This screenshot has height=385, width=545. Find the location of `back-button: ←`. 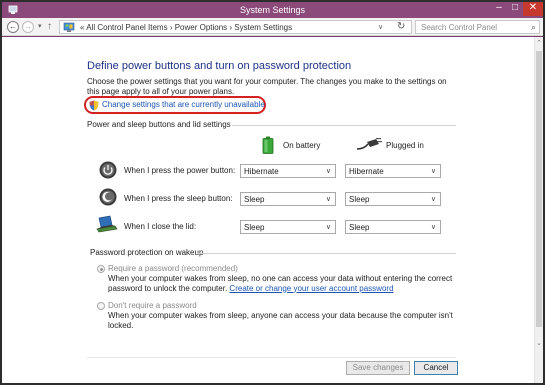

back-button: ← is located at coordinates (13, 27).